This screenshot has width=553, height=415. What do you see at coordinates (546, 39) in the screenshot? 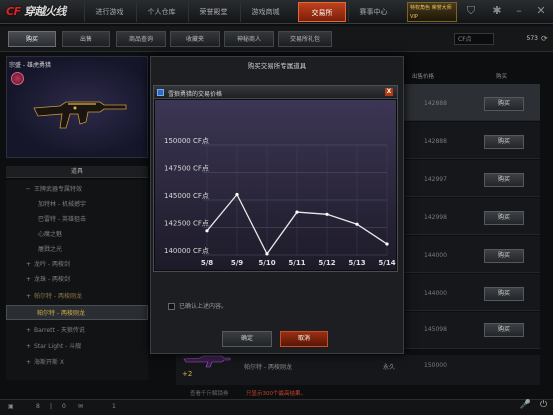
I see `refresh-icon: ⟳` at bounding box center [546, 39].